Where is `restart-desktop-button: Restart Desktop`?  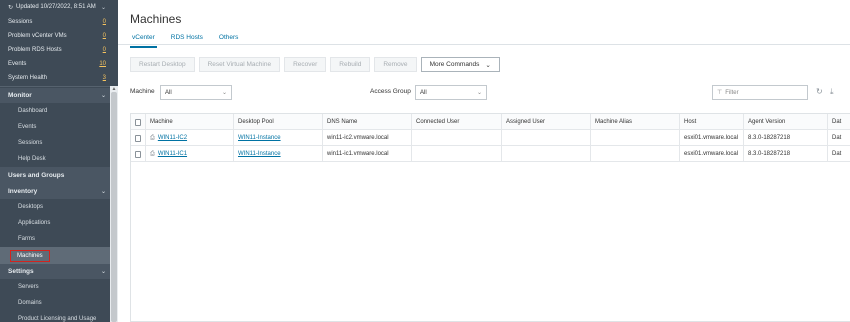 restart-desktop-button: Restart Desktop is located at coordinates (162, 64).